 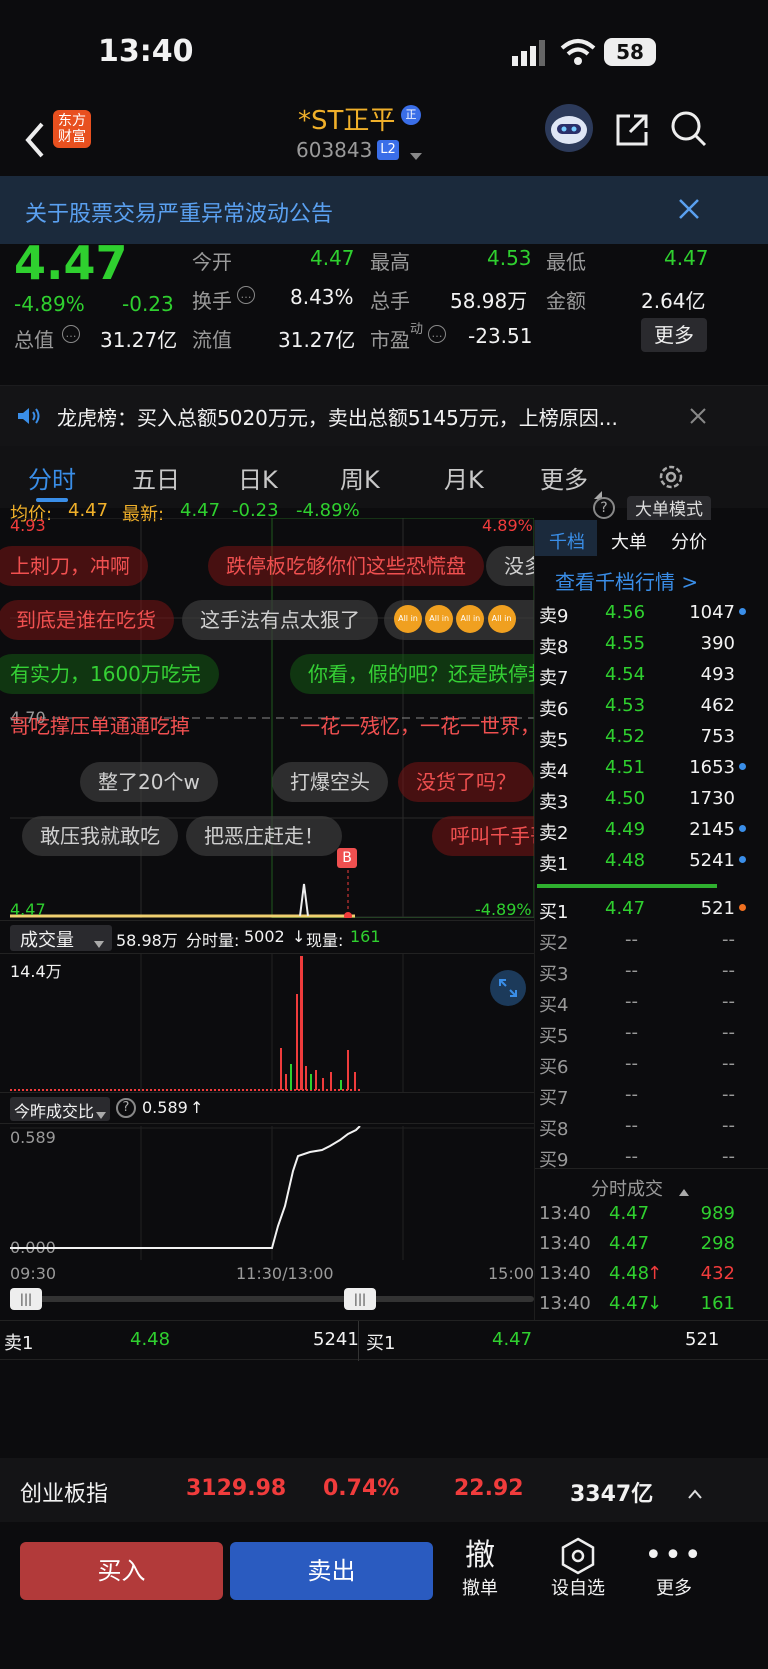 What do you see at coordinates (179, 212) in the screenshot?
I see `banner-text: 关于股票交易严重异常波动公告` at bounding box center [179, 212].